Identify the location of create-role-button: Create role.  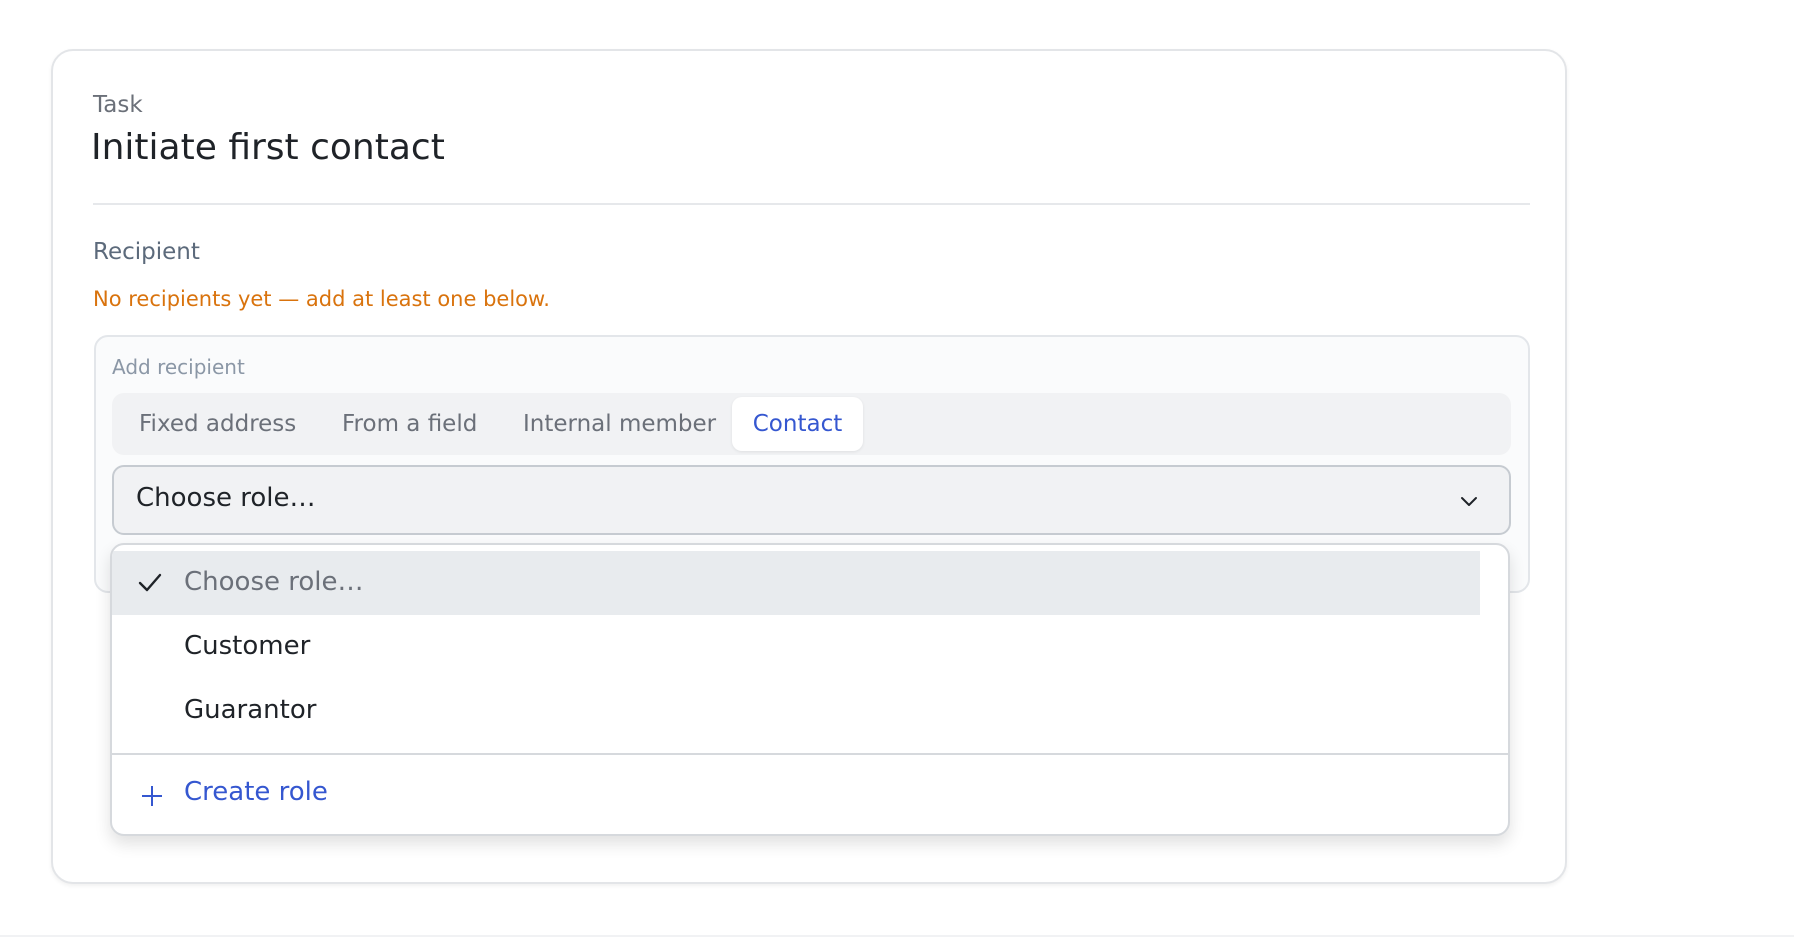
(810, 794).